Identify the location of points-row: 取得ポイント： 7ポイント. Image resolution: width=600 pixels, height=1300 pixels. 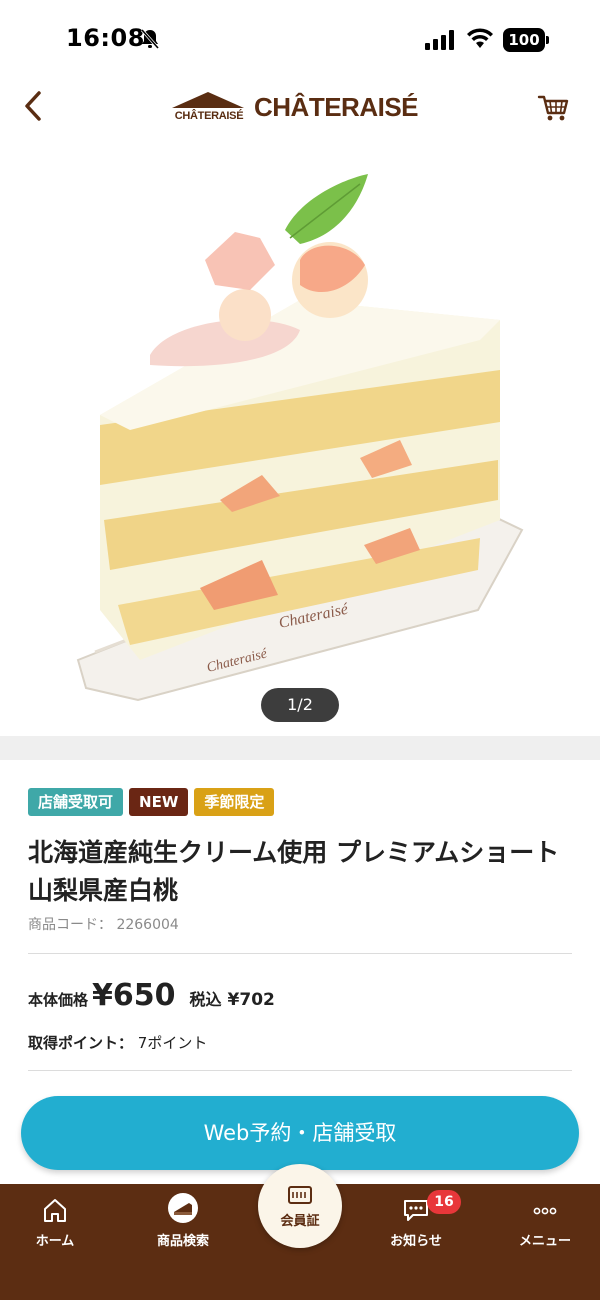
(117, 1042).